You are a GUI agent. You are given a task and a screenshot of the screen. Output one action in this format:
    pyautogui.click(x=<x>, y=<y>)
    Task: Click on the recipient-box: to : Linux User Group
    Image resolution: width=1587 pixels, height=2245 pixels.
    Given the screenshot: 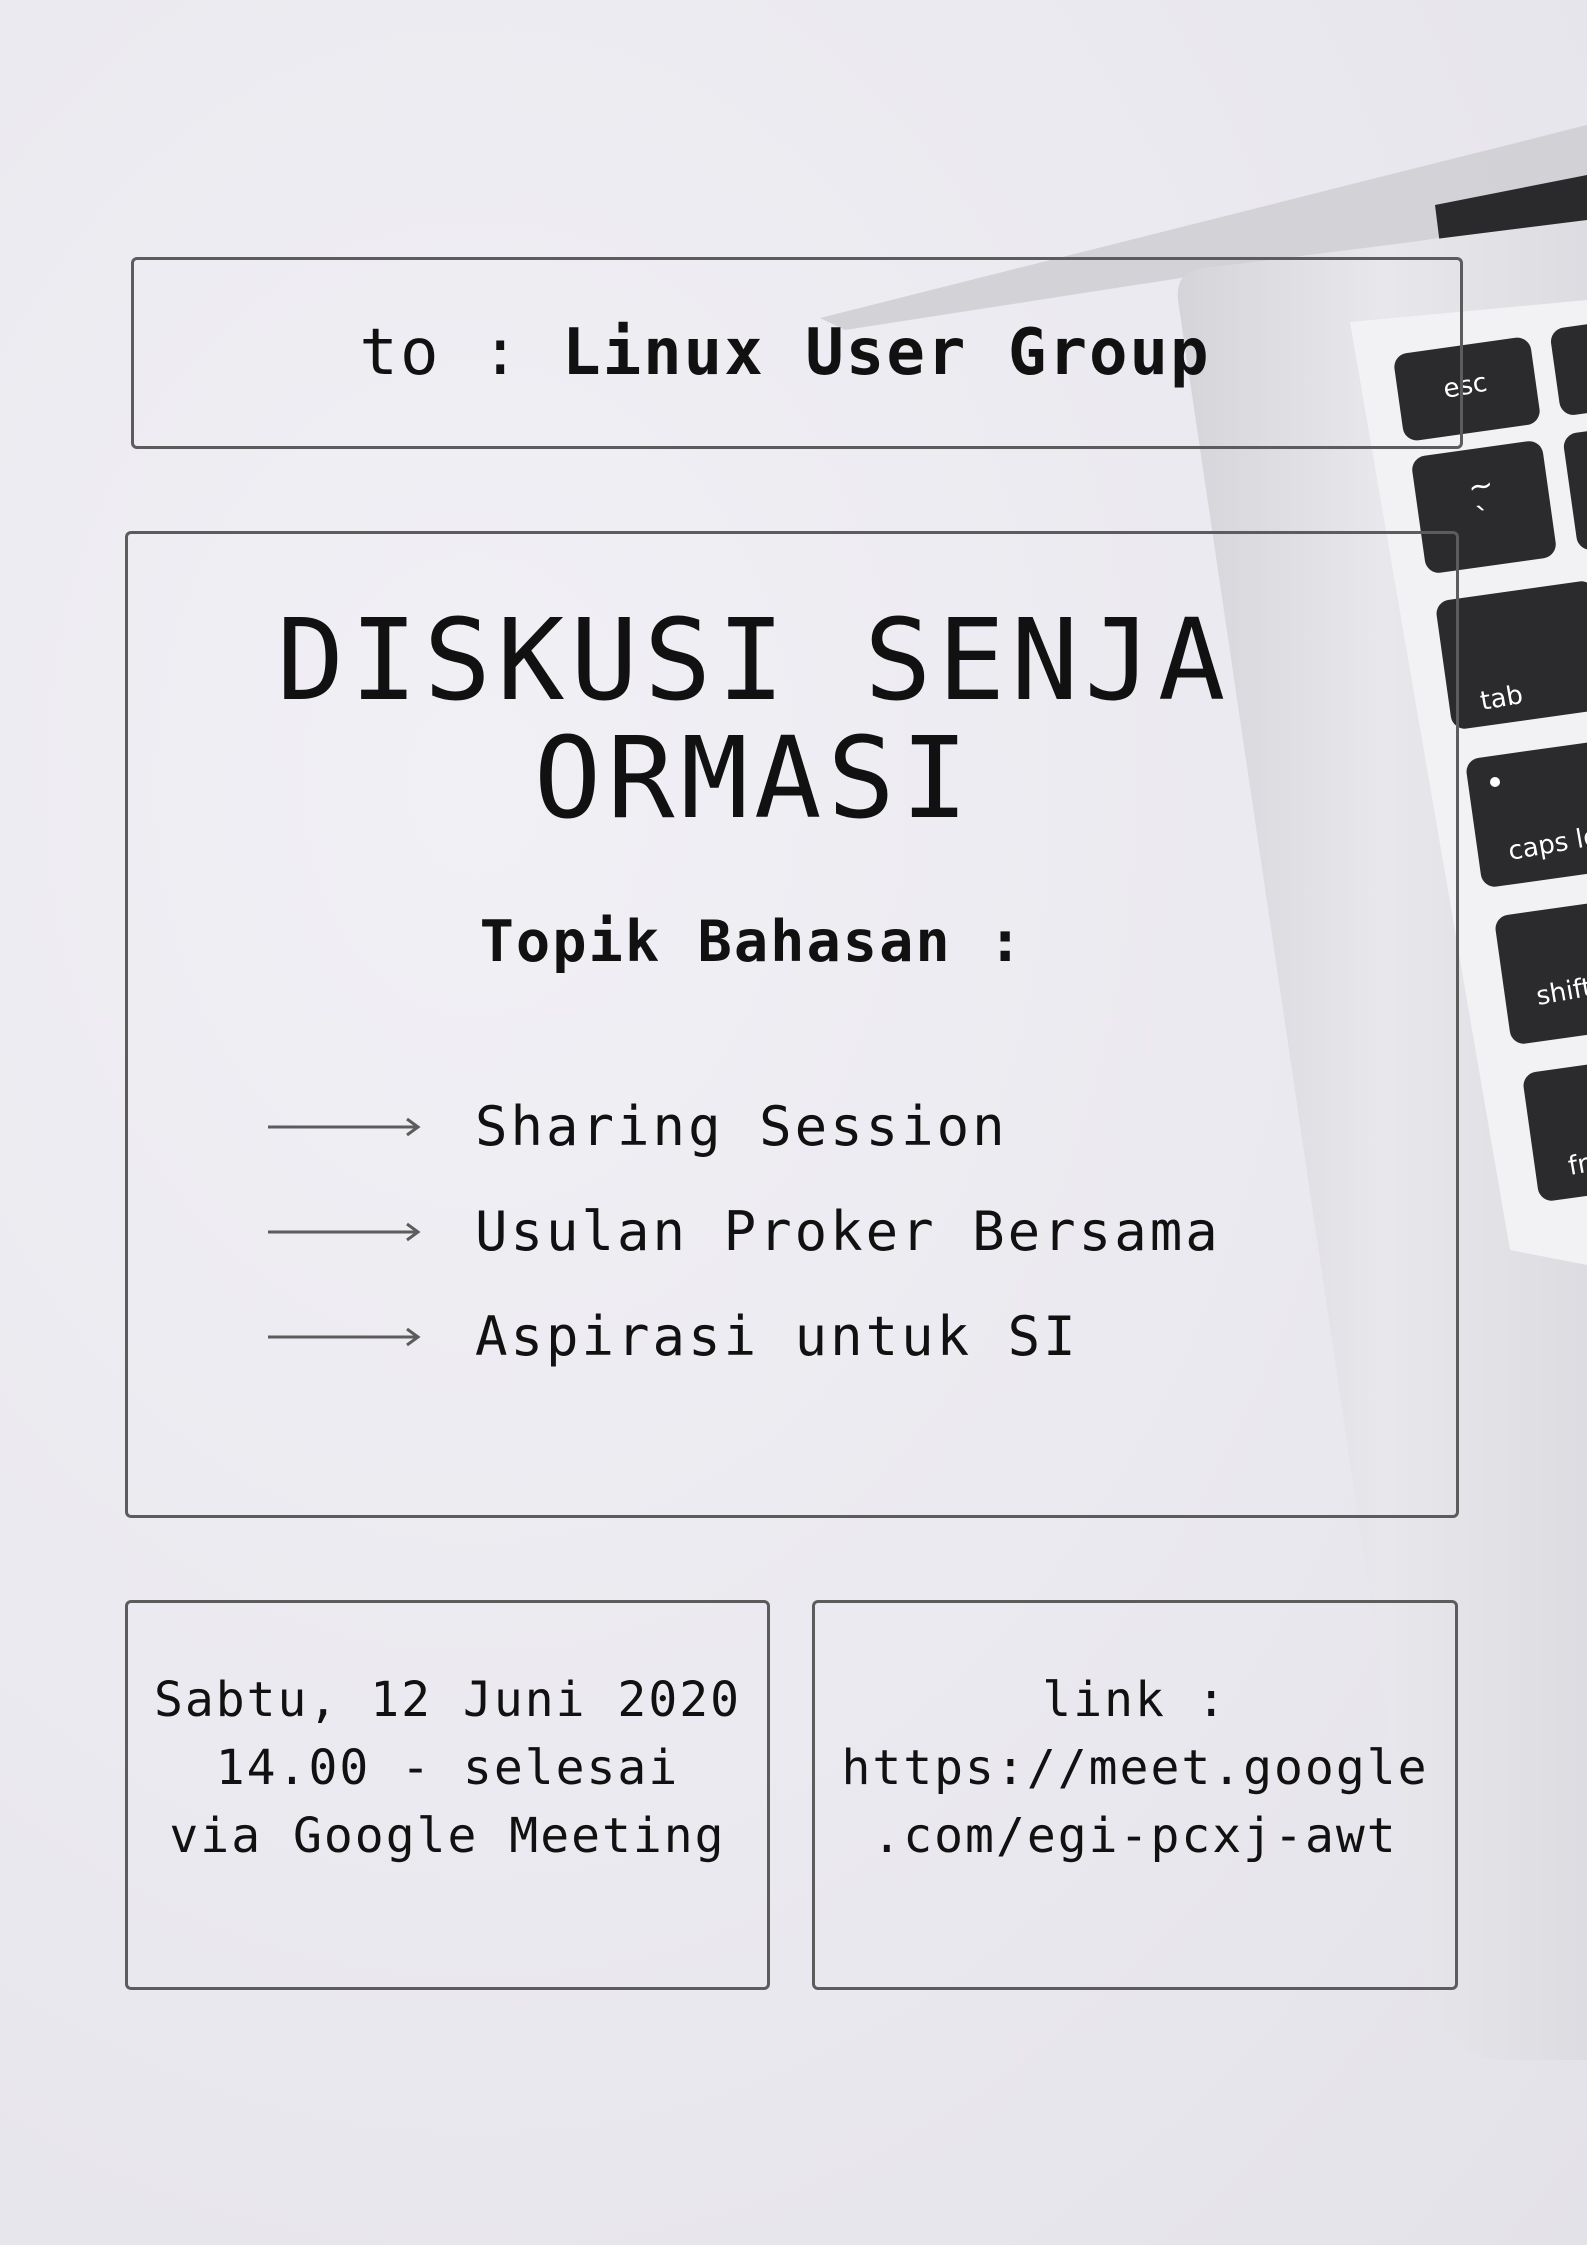 What is the action you would take?
    pyautogui.click(x=797, y=353)
    